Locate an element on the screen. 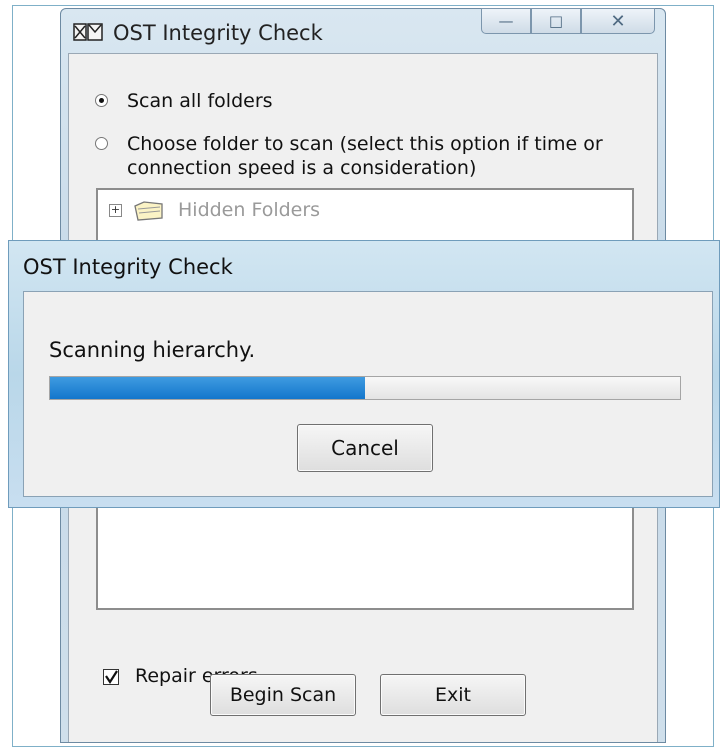  maximize-icon: □ is located at coordinates (556, 21).